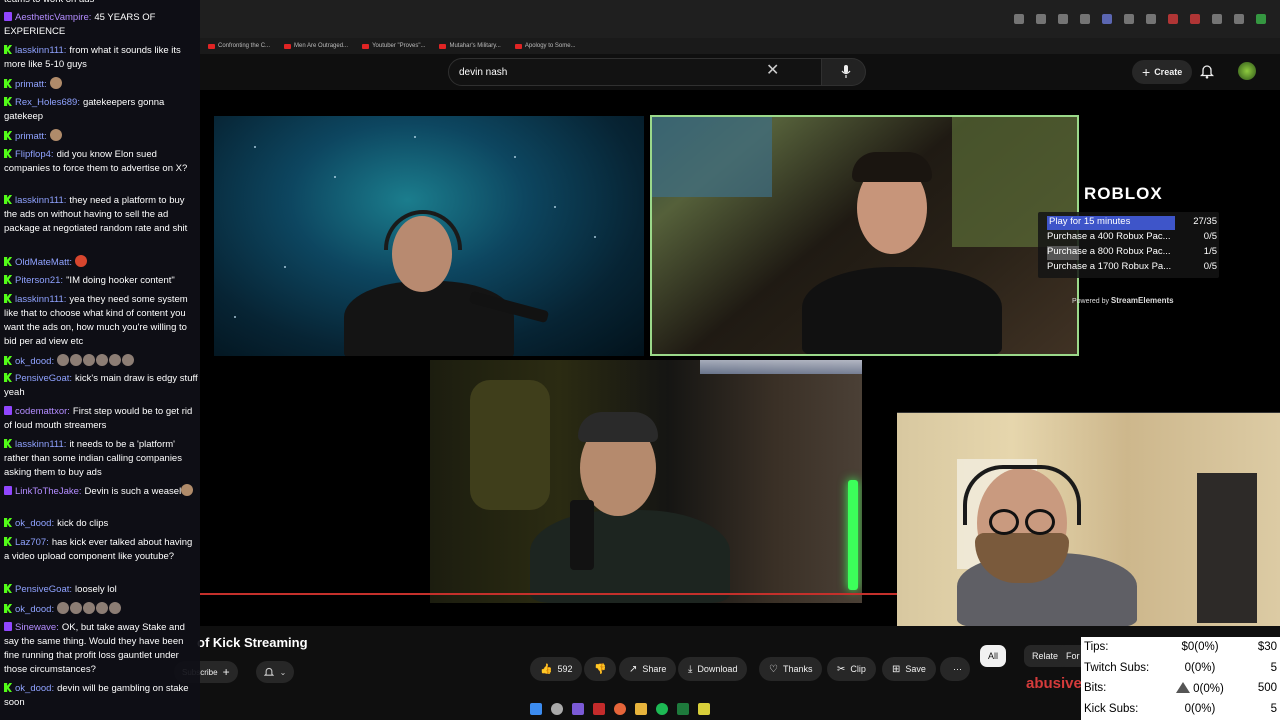 The image size is (1280, 720). What do you see at coordinates (48, 491) in the screenshot?
I see `chat-username: LinkToTheJake:` at bounding box center [48, 491].